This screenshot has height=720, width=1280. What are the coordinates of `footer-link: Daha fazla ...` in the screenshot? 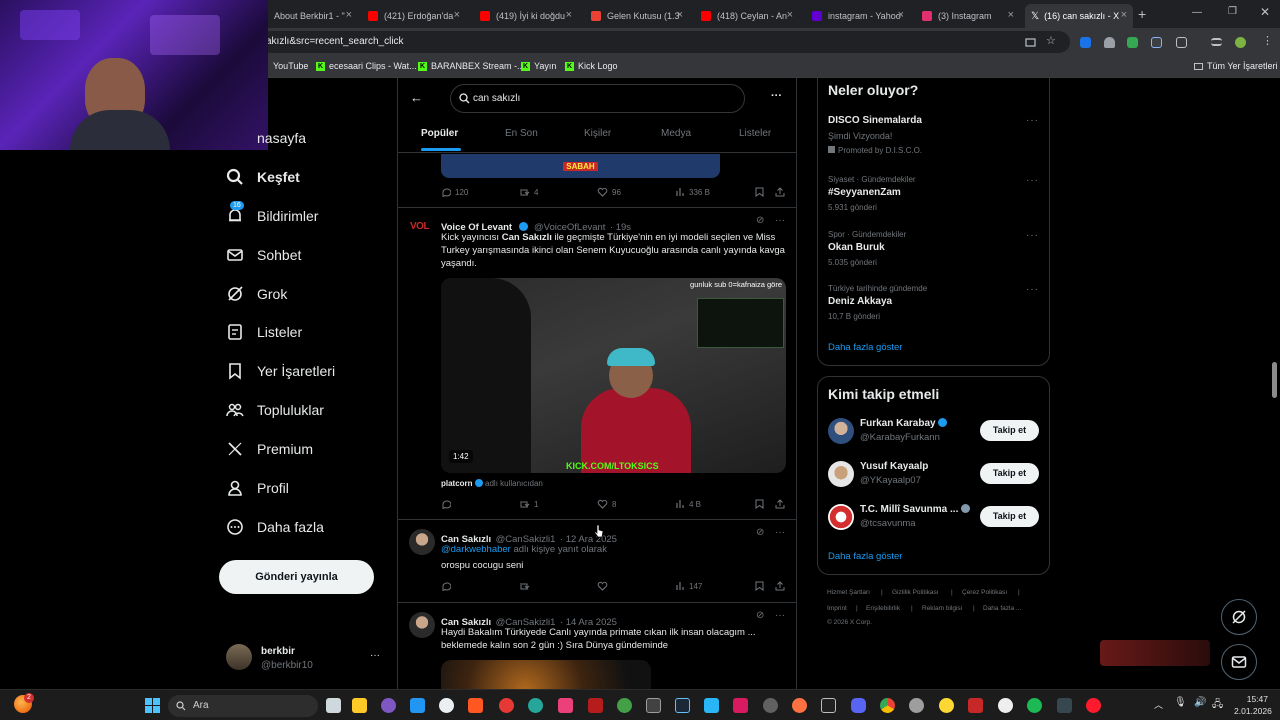 It's located at (1002, 608).